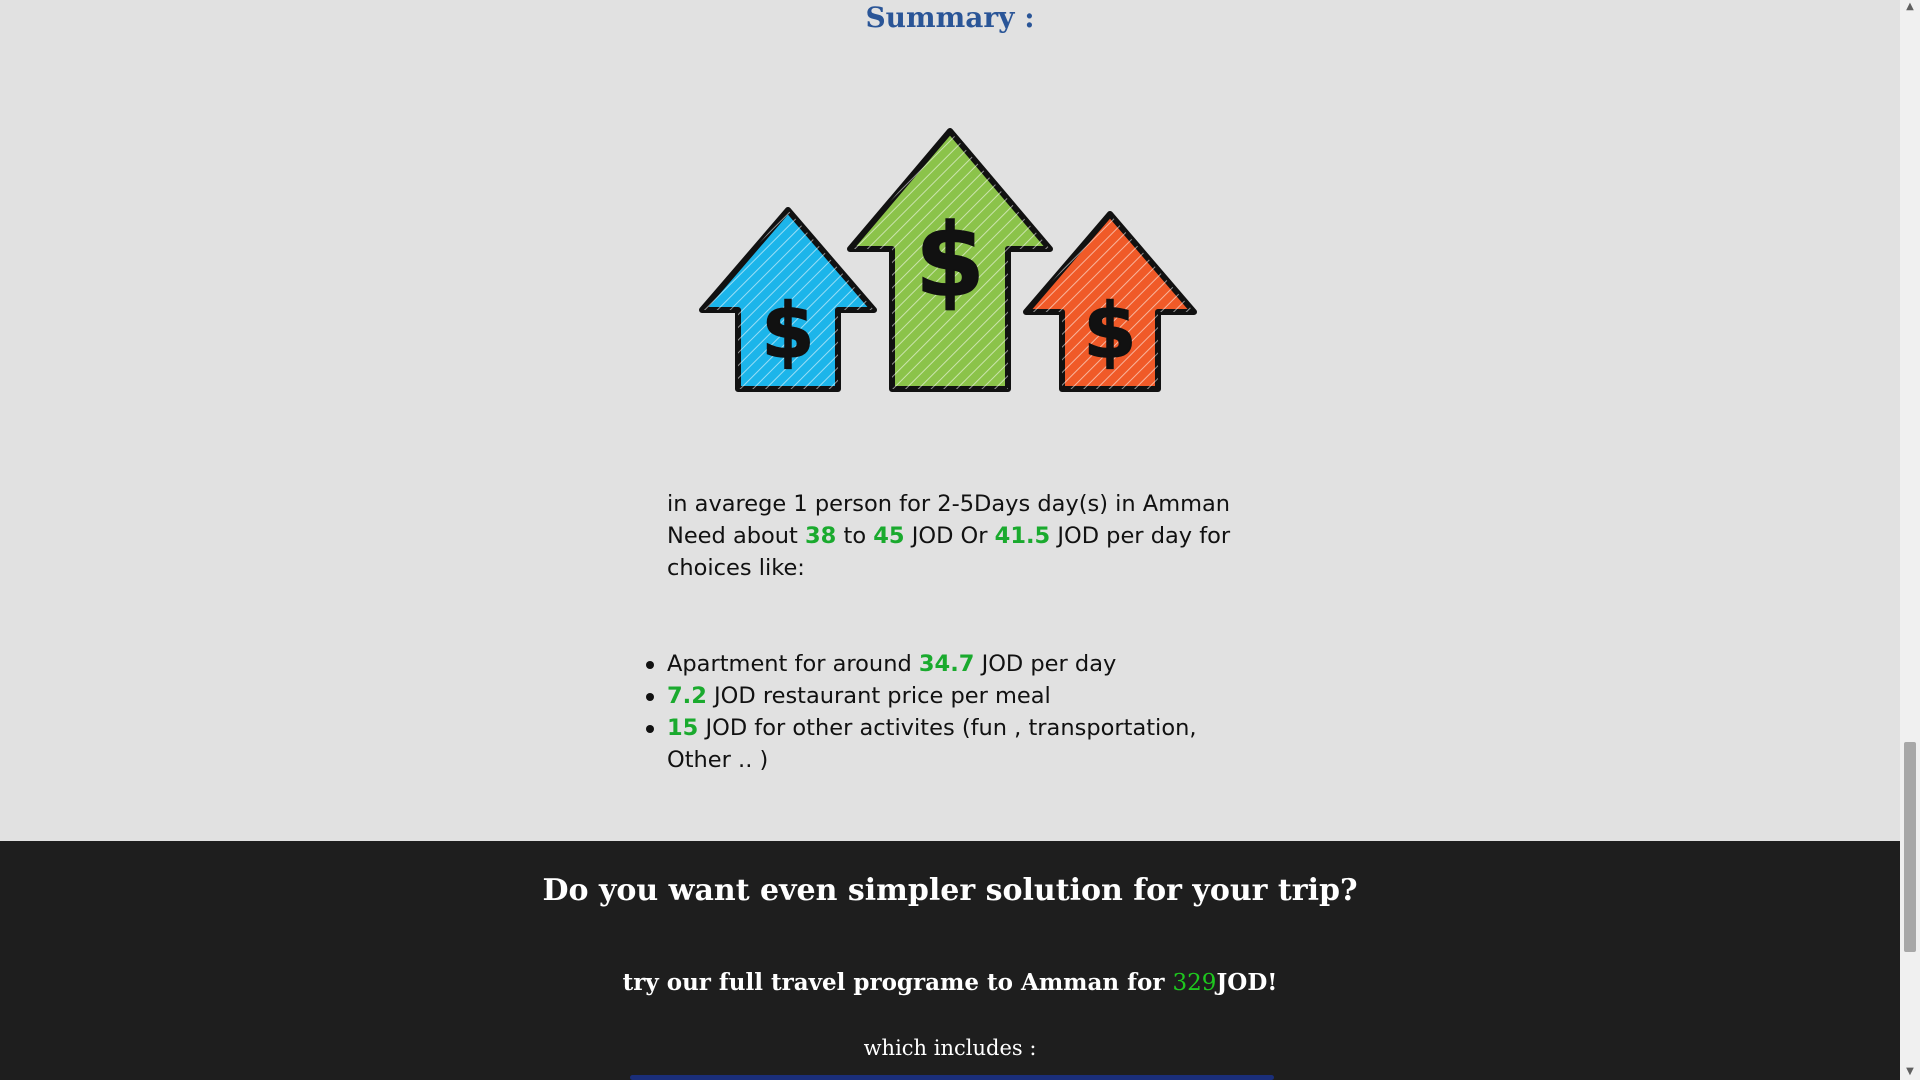 Image resolution: width=1920 pixels, height=1080 pixels. Describe the element at coordinates (949, 536) in the screenshot. I see `currency-or-label: JOD Or` at that location.